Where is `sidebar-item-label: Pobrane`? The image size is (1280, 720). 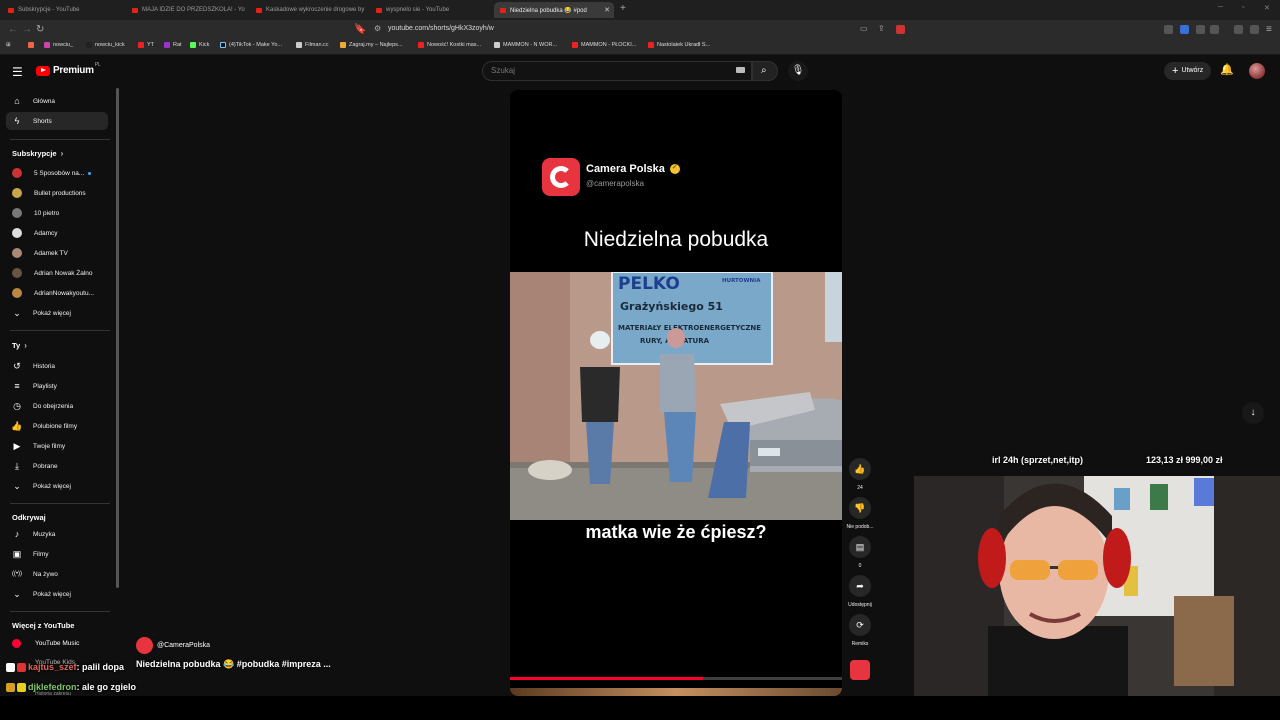
sidebar-item-label: Pobrane is located at coordinates (45, 466).